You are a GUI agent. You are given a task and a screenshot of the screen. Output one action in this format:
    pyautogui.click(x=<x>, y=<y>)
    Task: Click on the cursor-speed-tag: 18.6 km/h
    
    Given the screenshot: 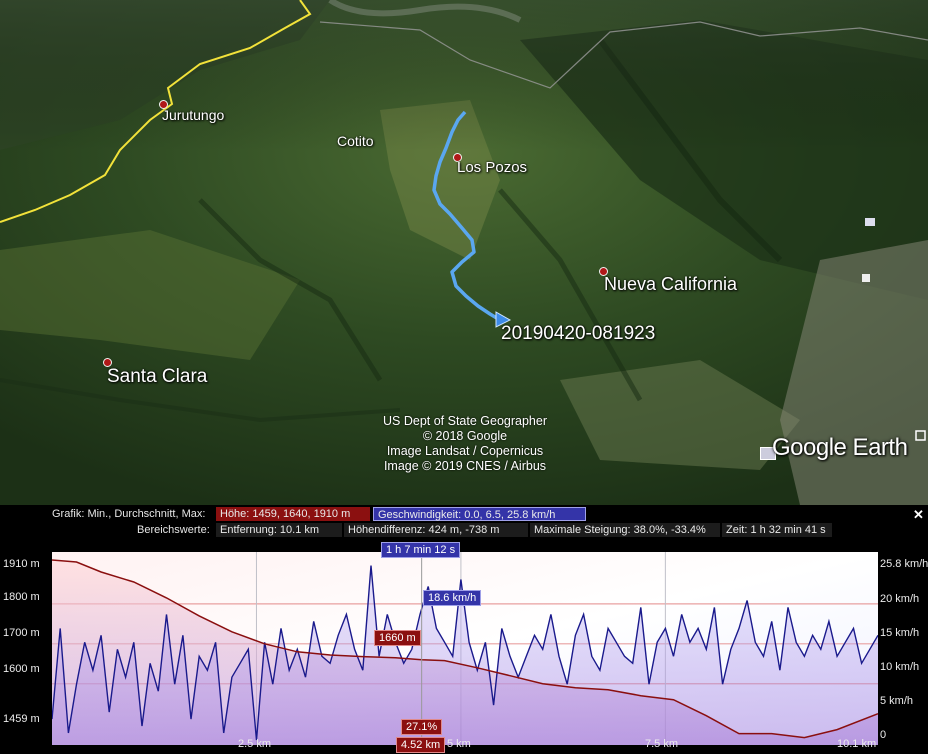 What is the action you would take?
    pyautogui.click(x=452, y=598)
    